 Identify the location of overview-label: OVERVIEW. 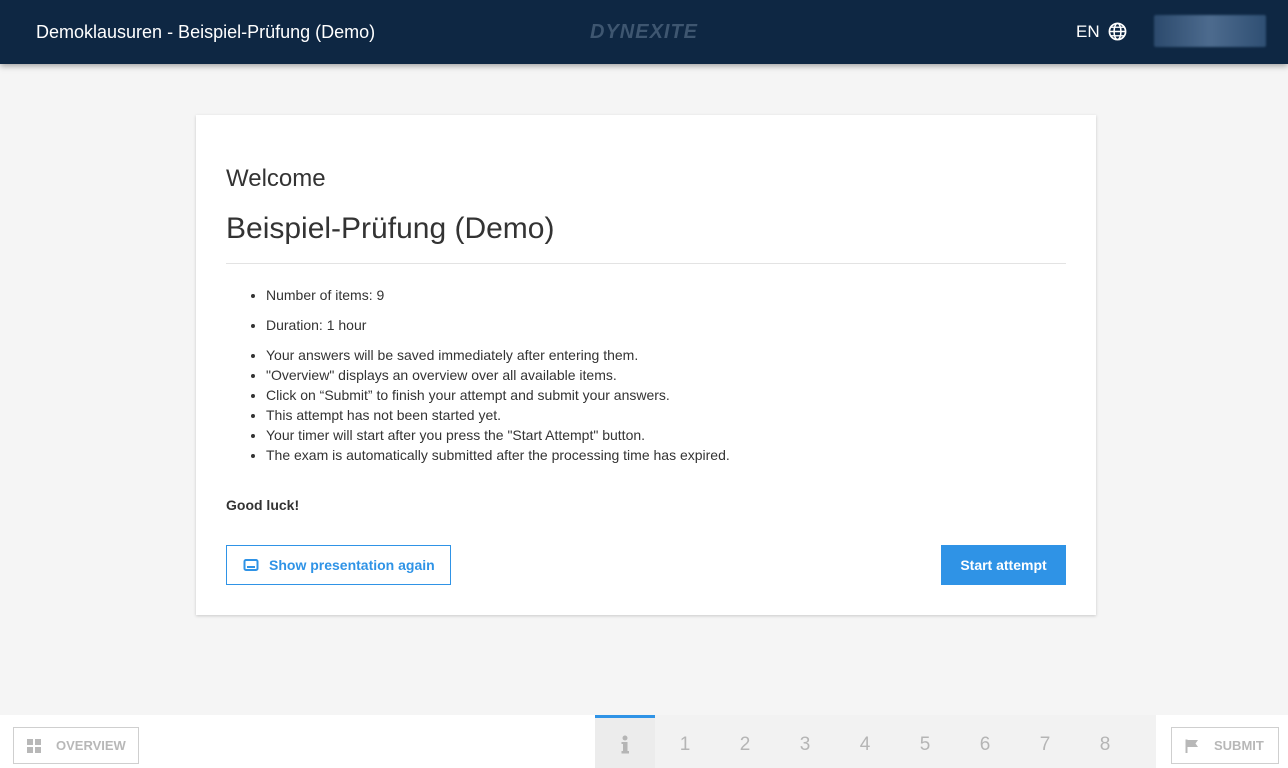
(91, 745).